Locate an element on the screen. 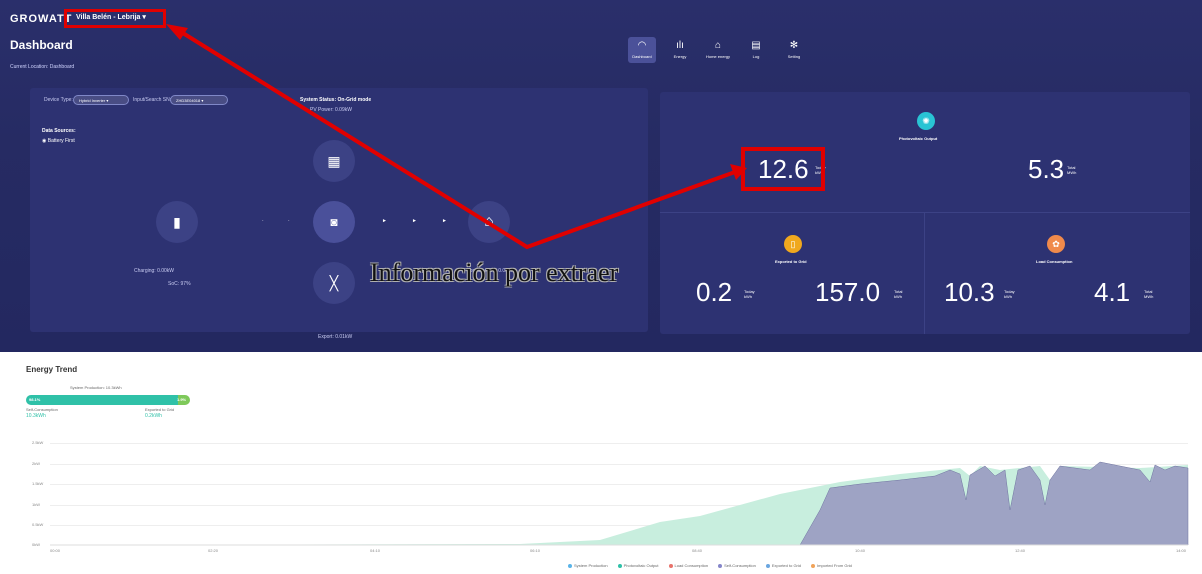 The width and height of the screenshot is (1202, 574). x-tick: 12:40 is located at coordinates (1020, 550).